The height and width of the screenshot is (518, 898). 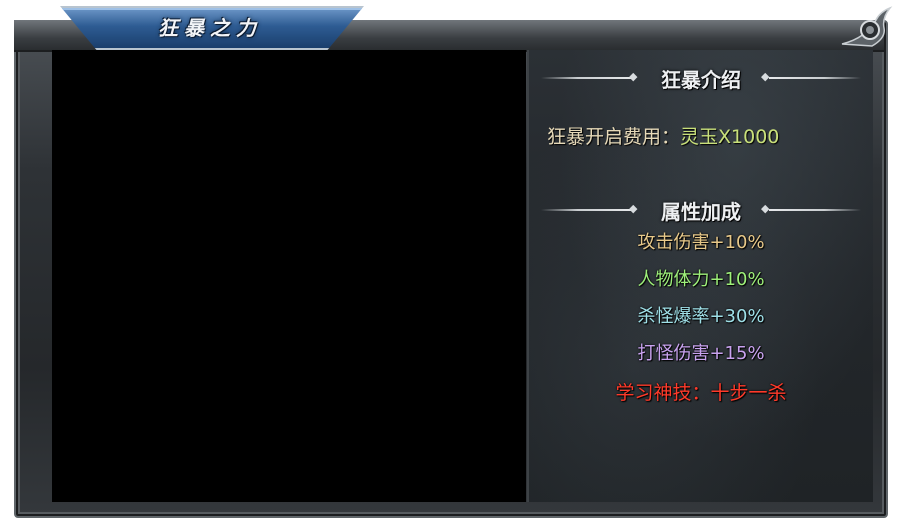 I want to click on attribute-drop-rate: 杀怪爆率+30%, so click(x=701, y=316).